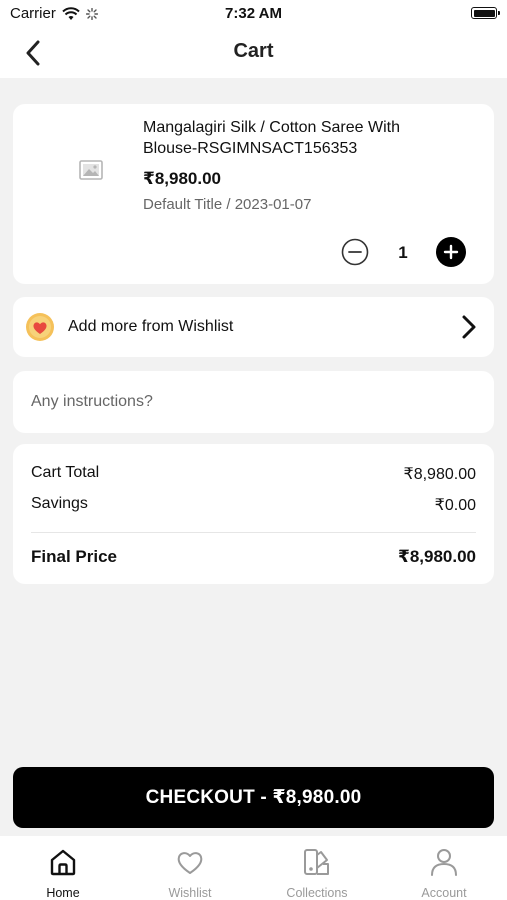  Describe the element at coordinates (65, 472) in the screenshot. I see `cart-total-label: Cart Total` at that location.